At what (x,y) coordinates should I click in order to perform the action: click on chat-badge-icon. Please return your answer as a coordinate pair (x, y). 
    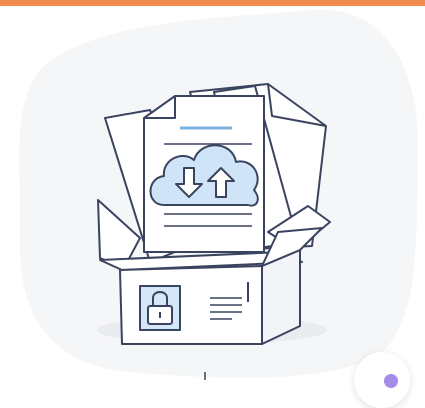
    Looking at the image, I should click on (391, 381).